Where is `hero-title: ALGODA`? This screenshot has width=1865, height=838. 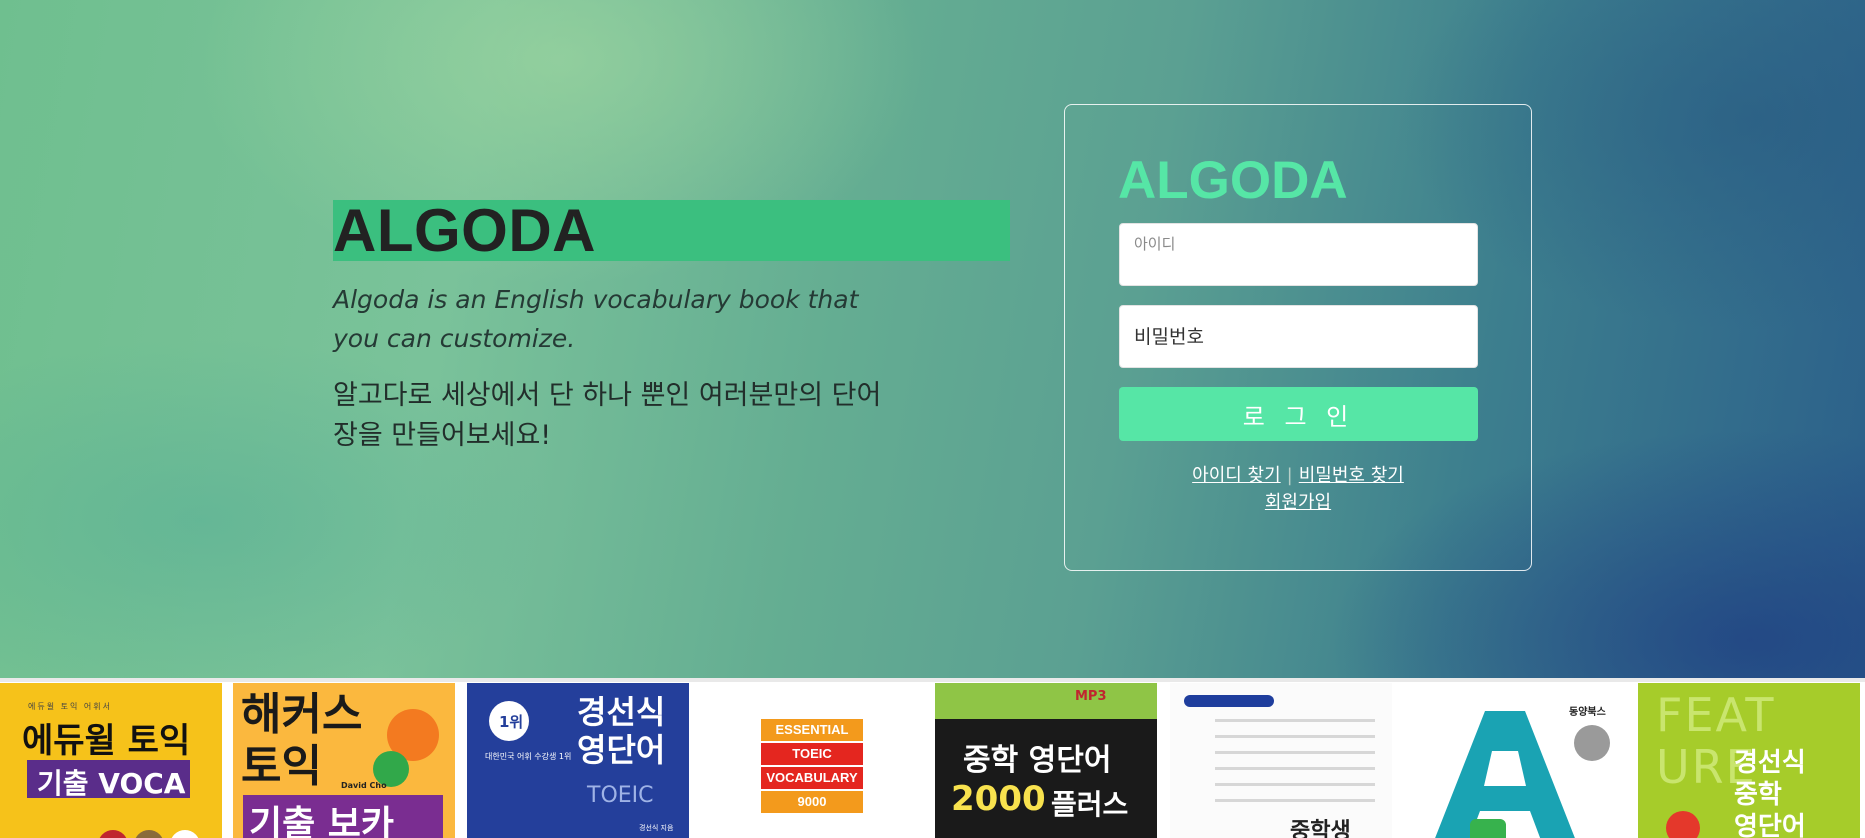 hero-title: ALGODA is located at coordinates (464, 230).